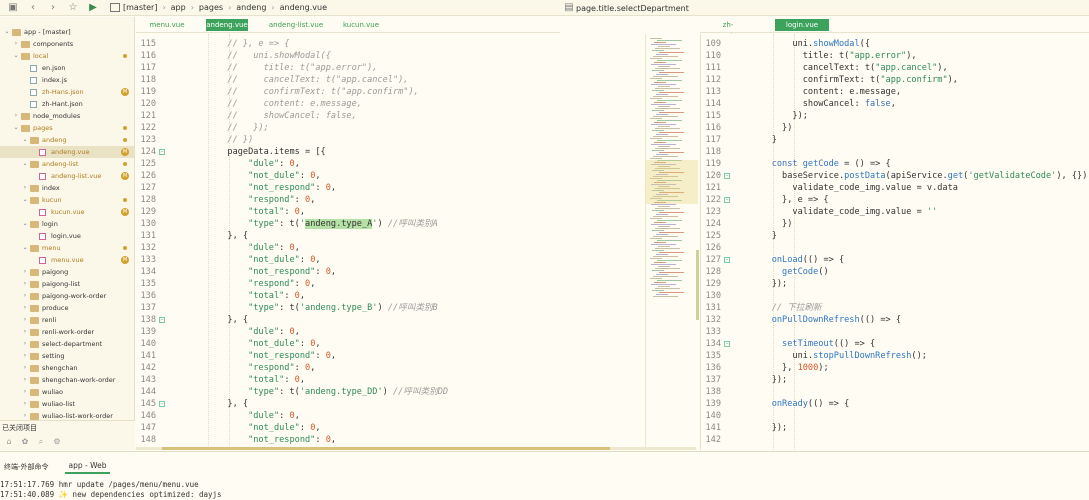  I want to click on secondary-breadcrumb-label: page.title.selectDepartment, so click(632, 8).